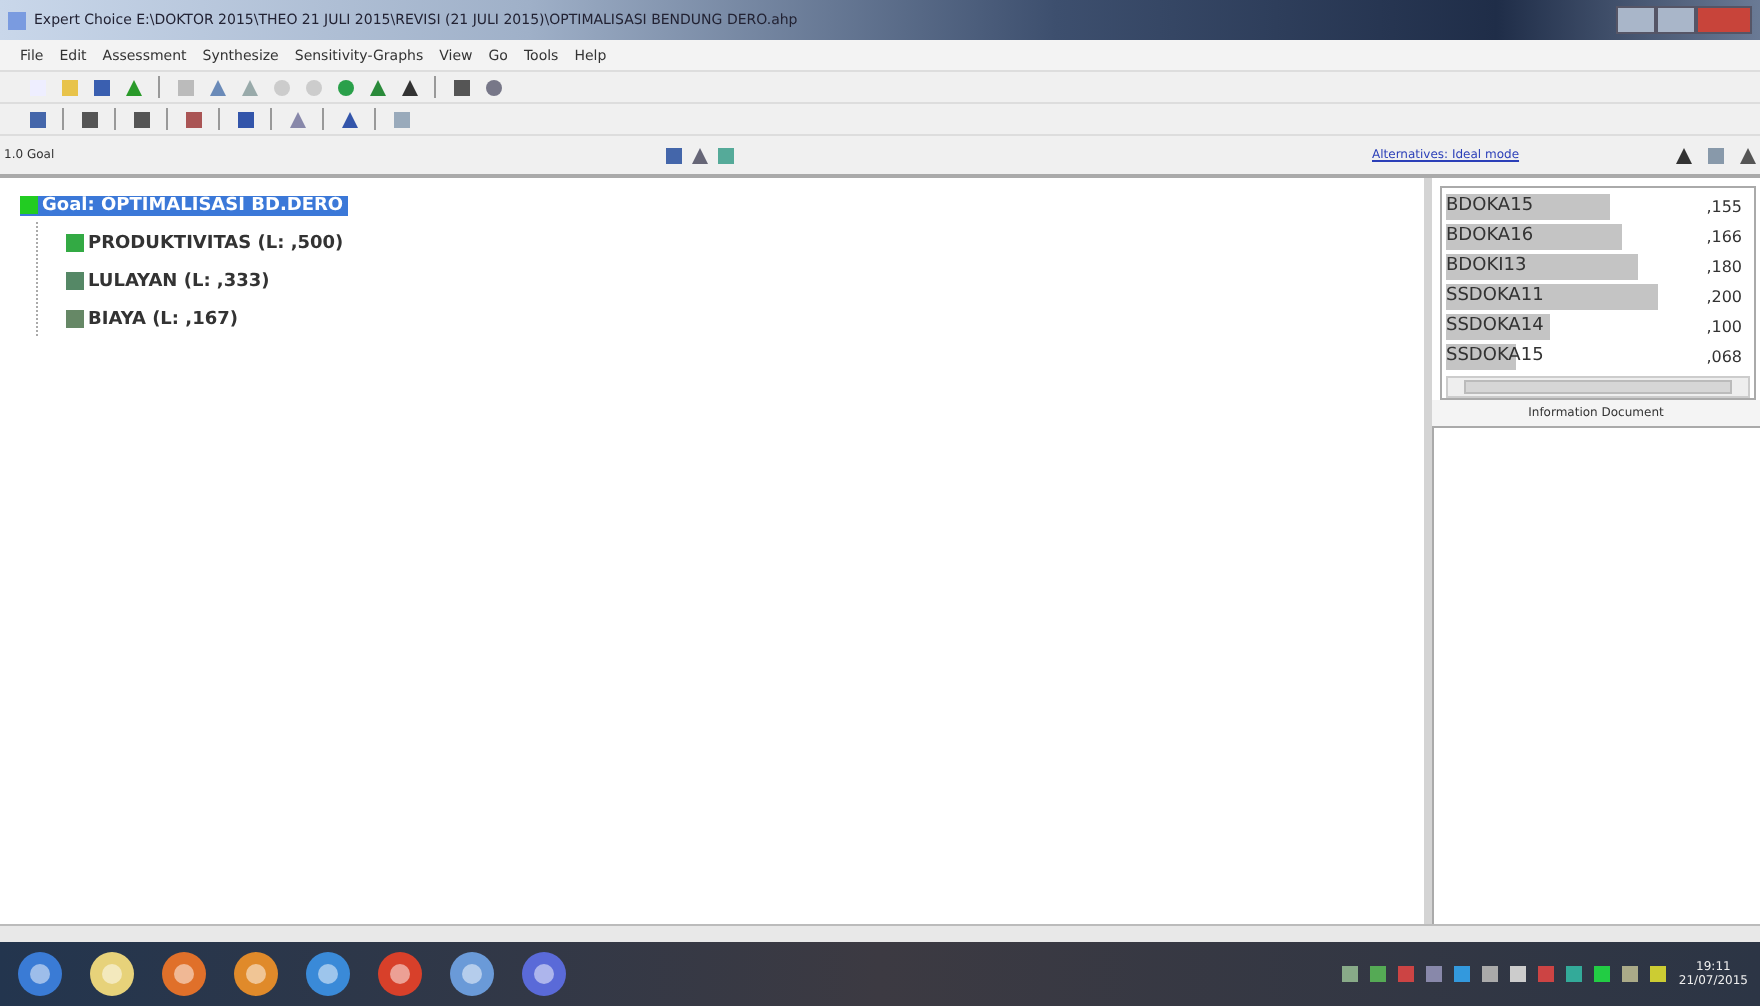 The height and width of the screenshot is (1006, 1760). I want to click on alternative-name: SSDOKA14, so click(1495, 327).